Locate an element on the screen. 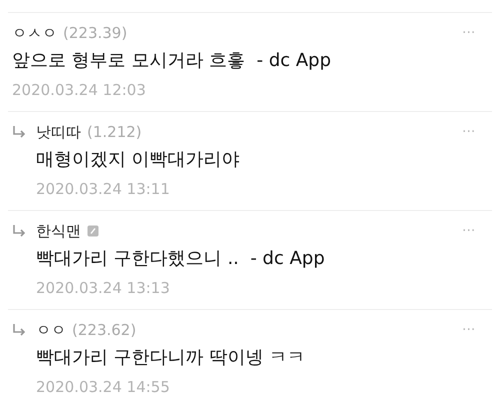  comment-text: 빡대가리 구한다니까 딱이넹 ㅋㅋ is located at coordinates (171, 358).